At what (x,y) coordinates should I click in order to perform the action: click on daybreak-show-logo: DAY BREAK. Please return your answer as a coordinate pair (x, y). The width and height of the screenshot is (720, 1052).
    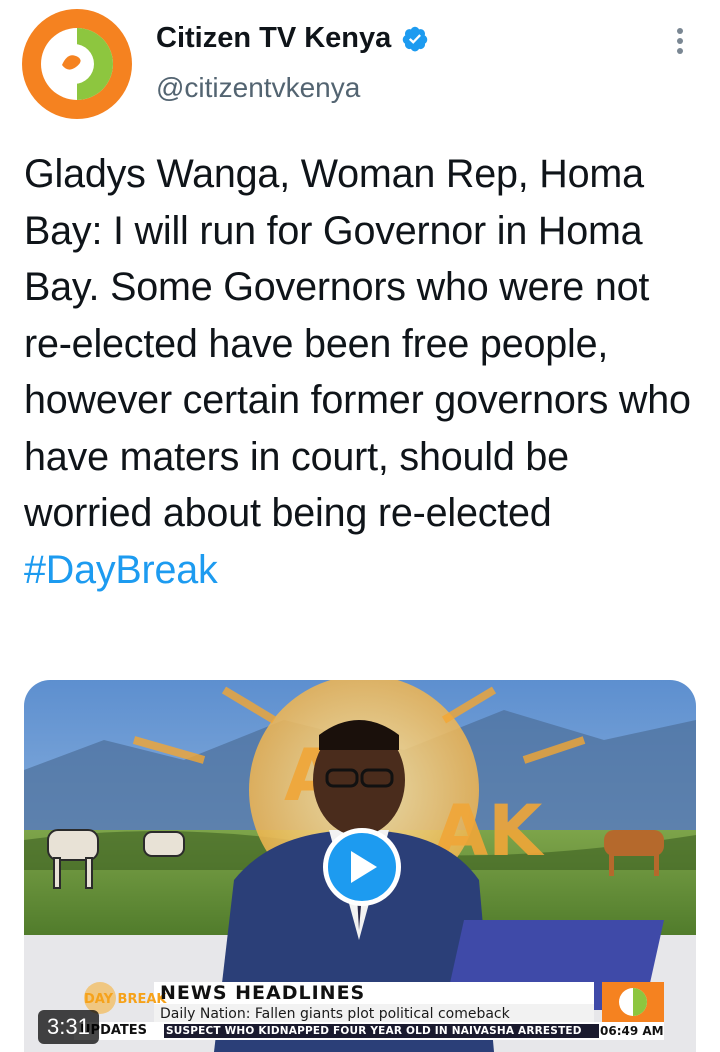
    Looking at the image, I should click on (125, 999).